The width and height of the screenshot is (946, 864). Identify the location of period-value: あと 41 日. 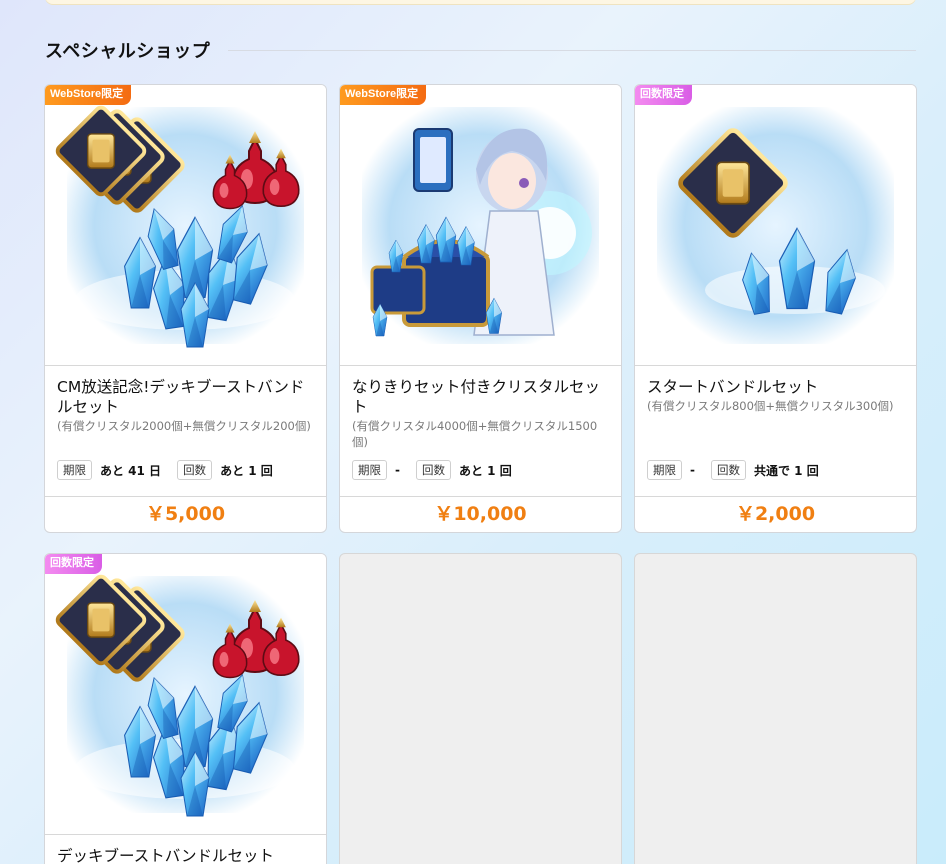
(131, 470).